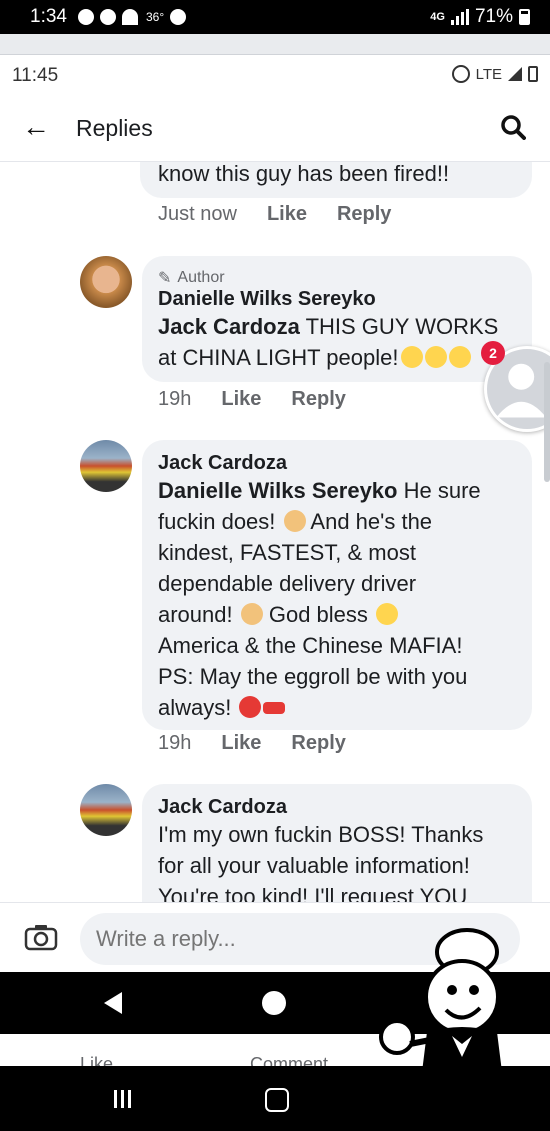 The width and height of the screenshot is (550, 1131). I want to click on comment-line: for all your valuable information!, so click(314, 865).